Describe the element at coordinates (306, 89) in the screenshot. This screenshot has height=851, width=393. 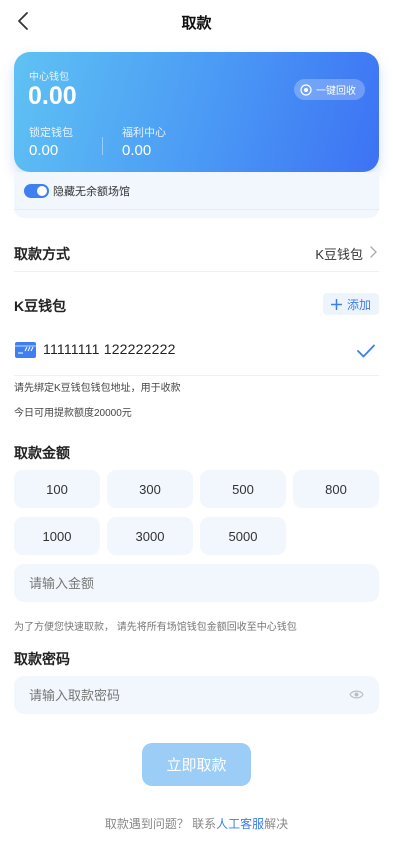
I see `recycle-icon` at that location.